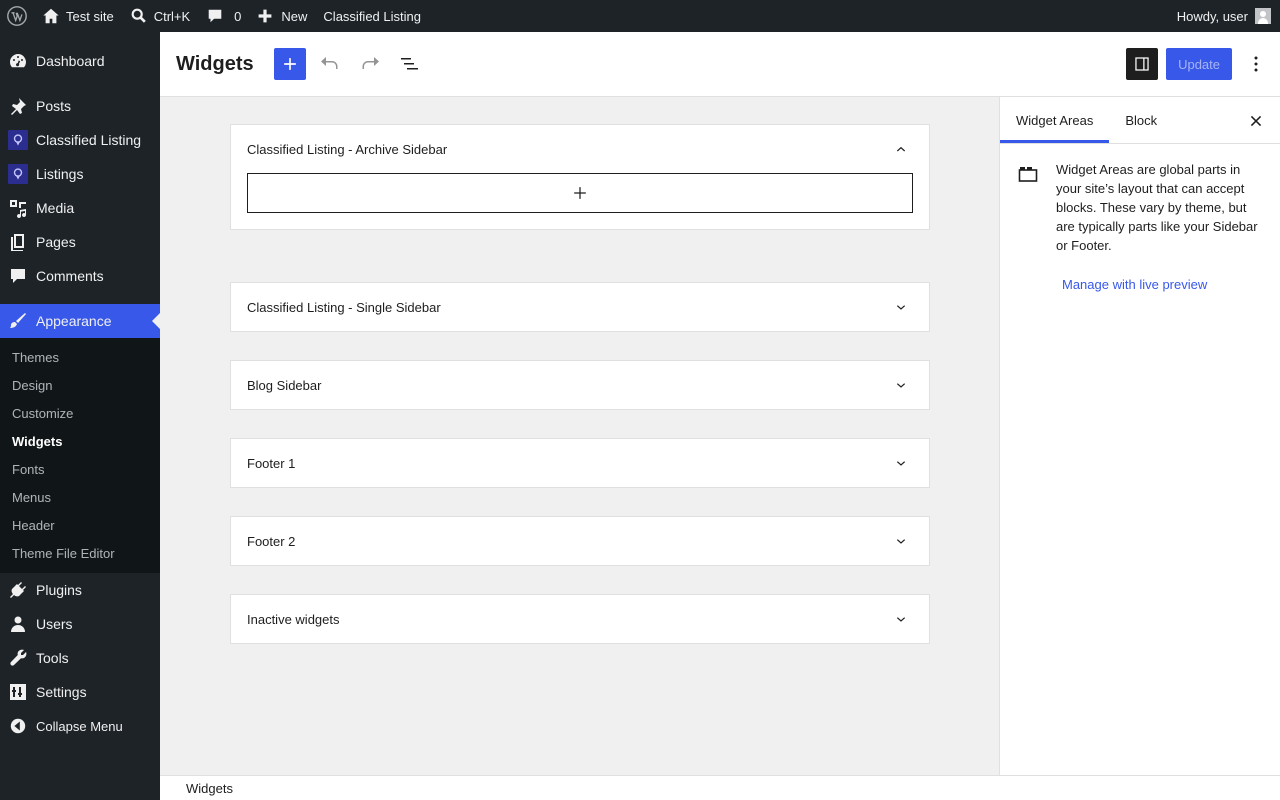 This screenshot has height=800, width=1280. I want to click on widget-area-toggle: Classified Listing - Archive Sidebar, so click(580, 149).